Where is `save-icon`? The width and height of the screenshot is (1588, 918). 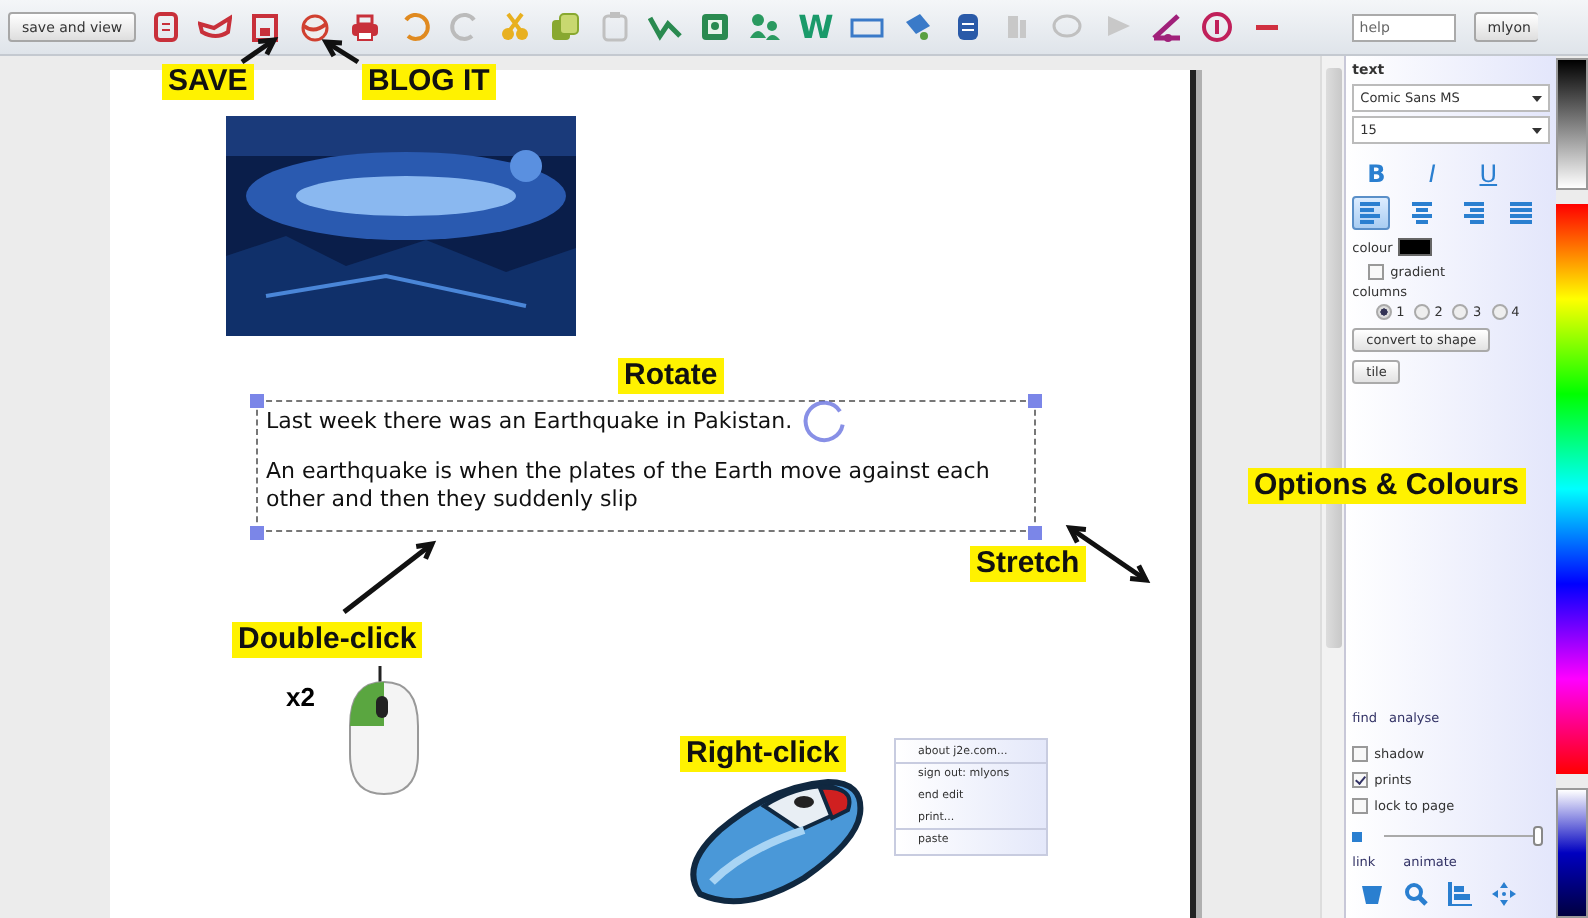 save-icon is located at coordinates (265, 27).